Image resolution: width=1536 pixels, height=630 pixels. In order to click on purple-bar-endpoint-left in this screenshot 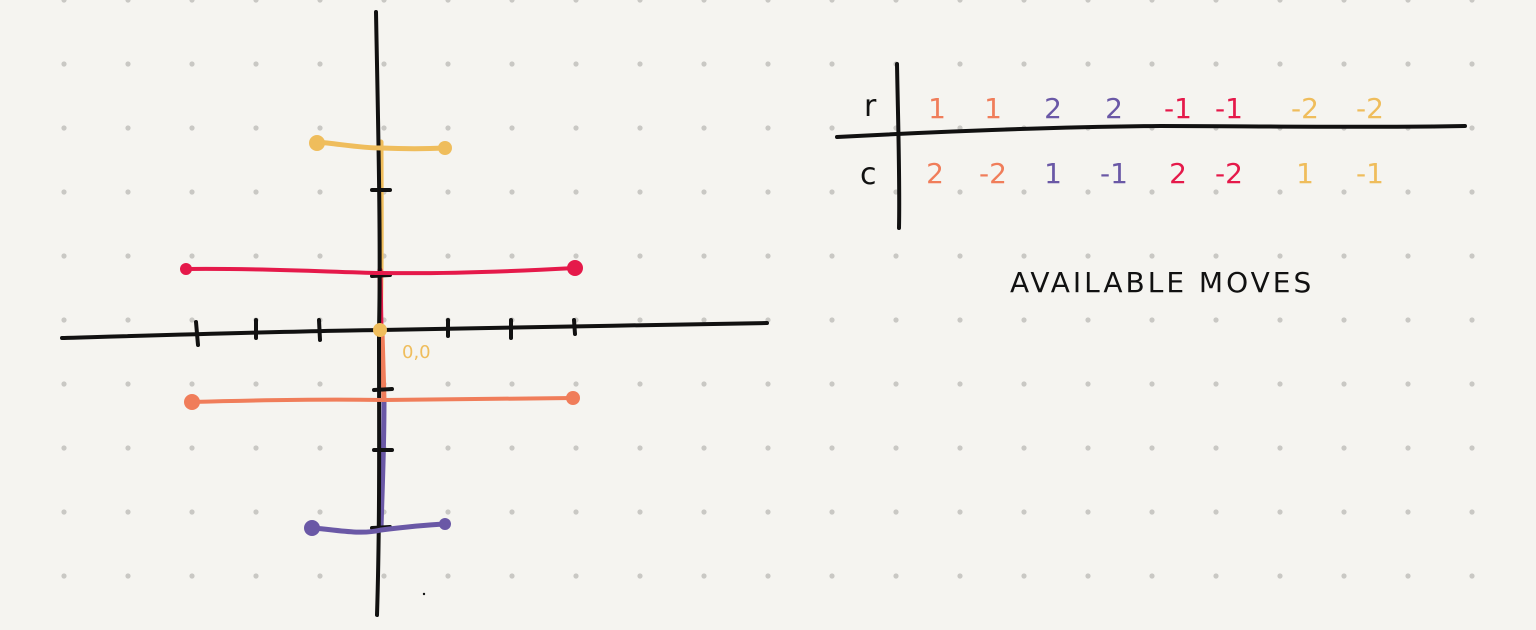, I will do `click(312, 528)`.